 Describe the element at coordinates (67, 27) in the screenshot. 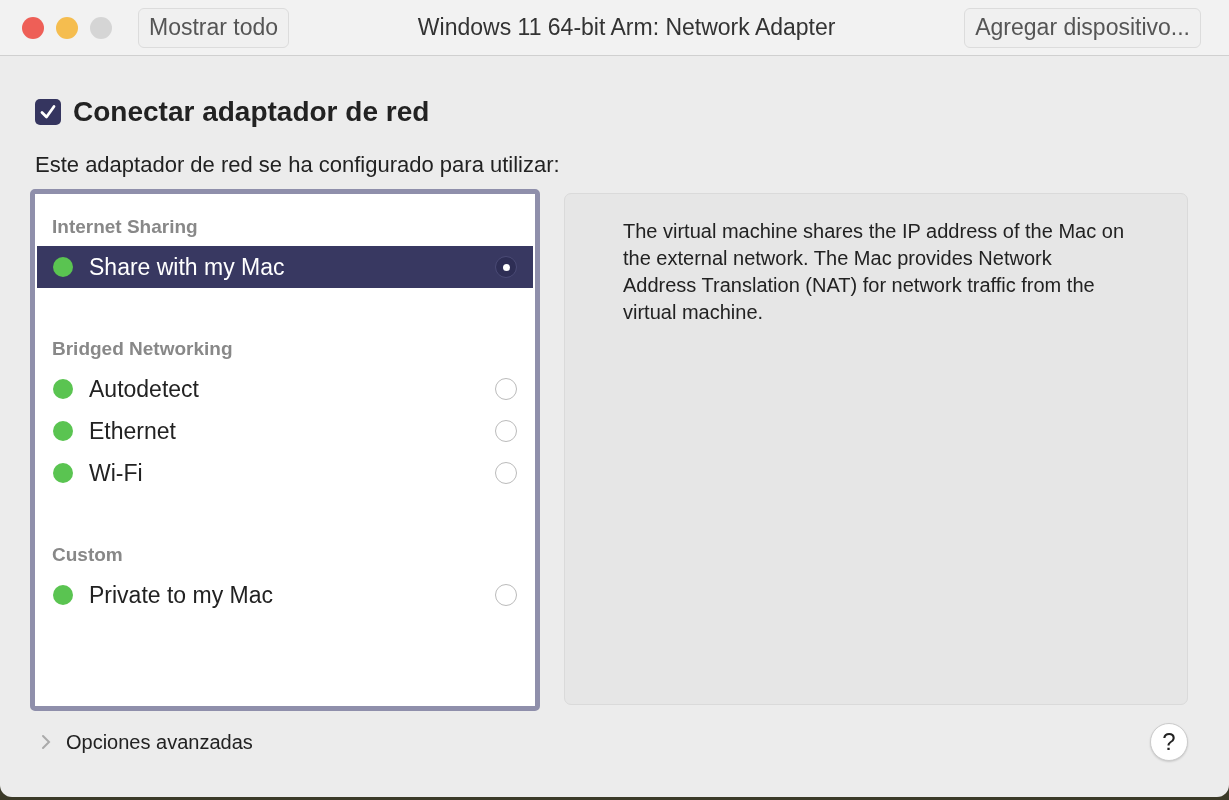

I see `minimize-button` at that location.